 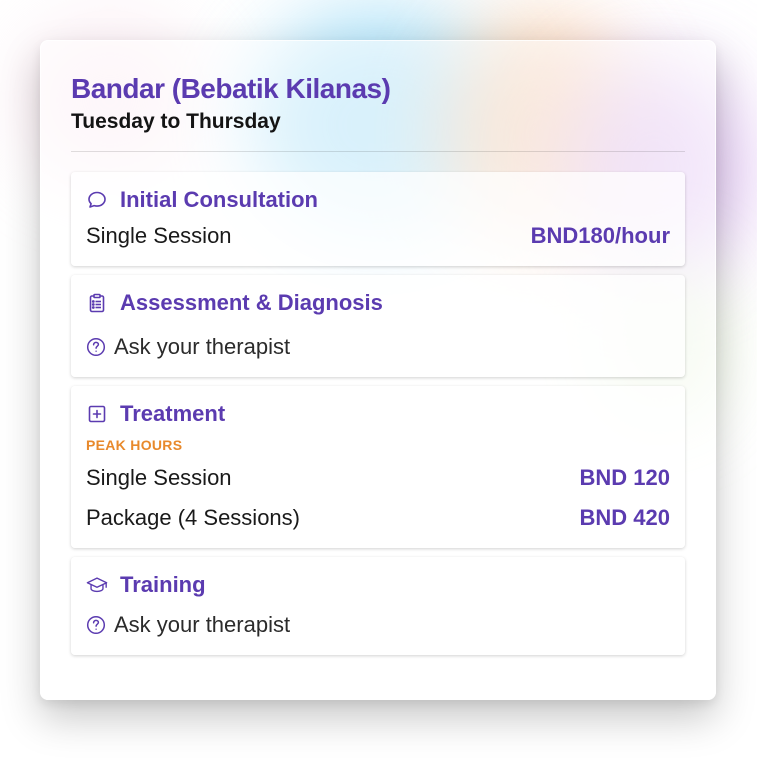 What do you see at coordinates (97, 200) in the screenshot?
I see `chat-bubble-icon` at bounding box center [97, 200].